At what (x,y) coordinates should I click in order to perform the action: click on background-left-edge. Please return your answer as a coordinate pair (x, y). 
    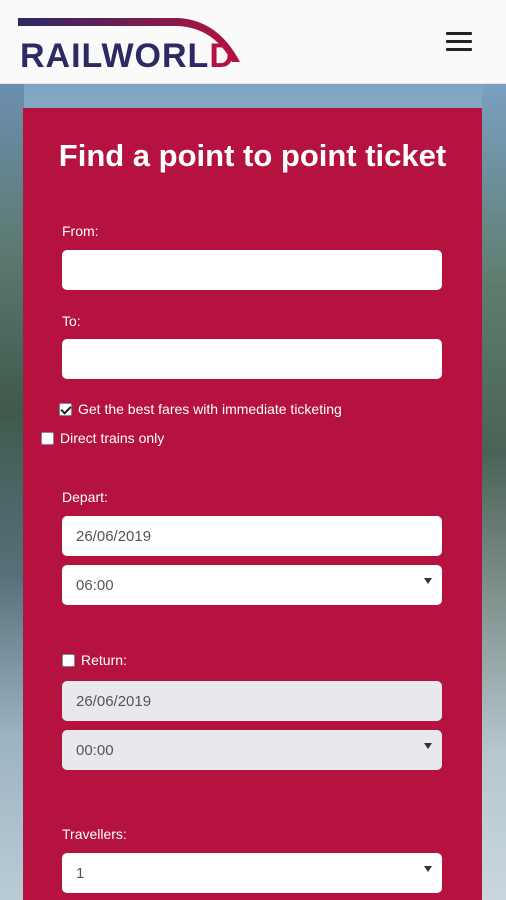
    Looking at the image, I should click on (12, 492).